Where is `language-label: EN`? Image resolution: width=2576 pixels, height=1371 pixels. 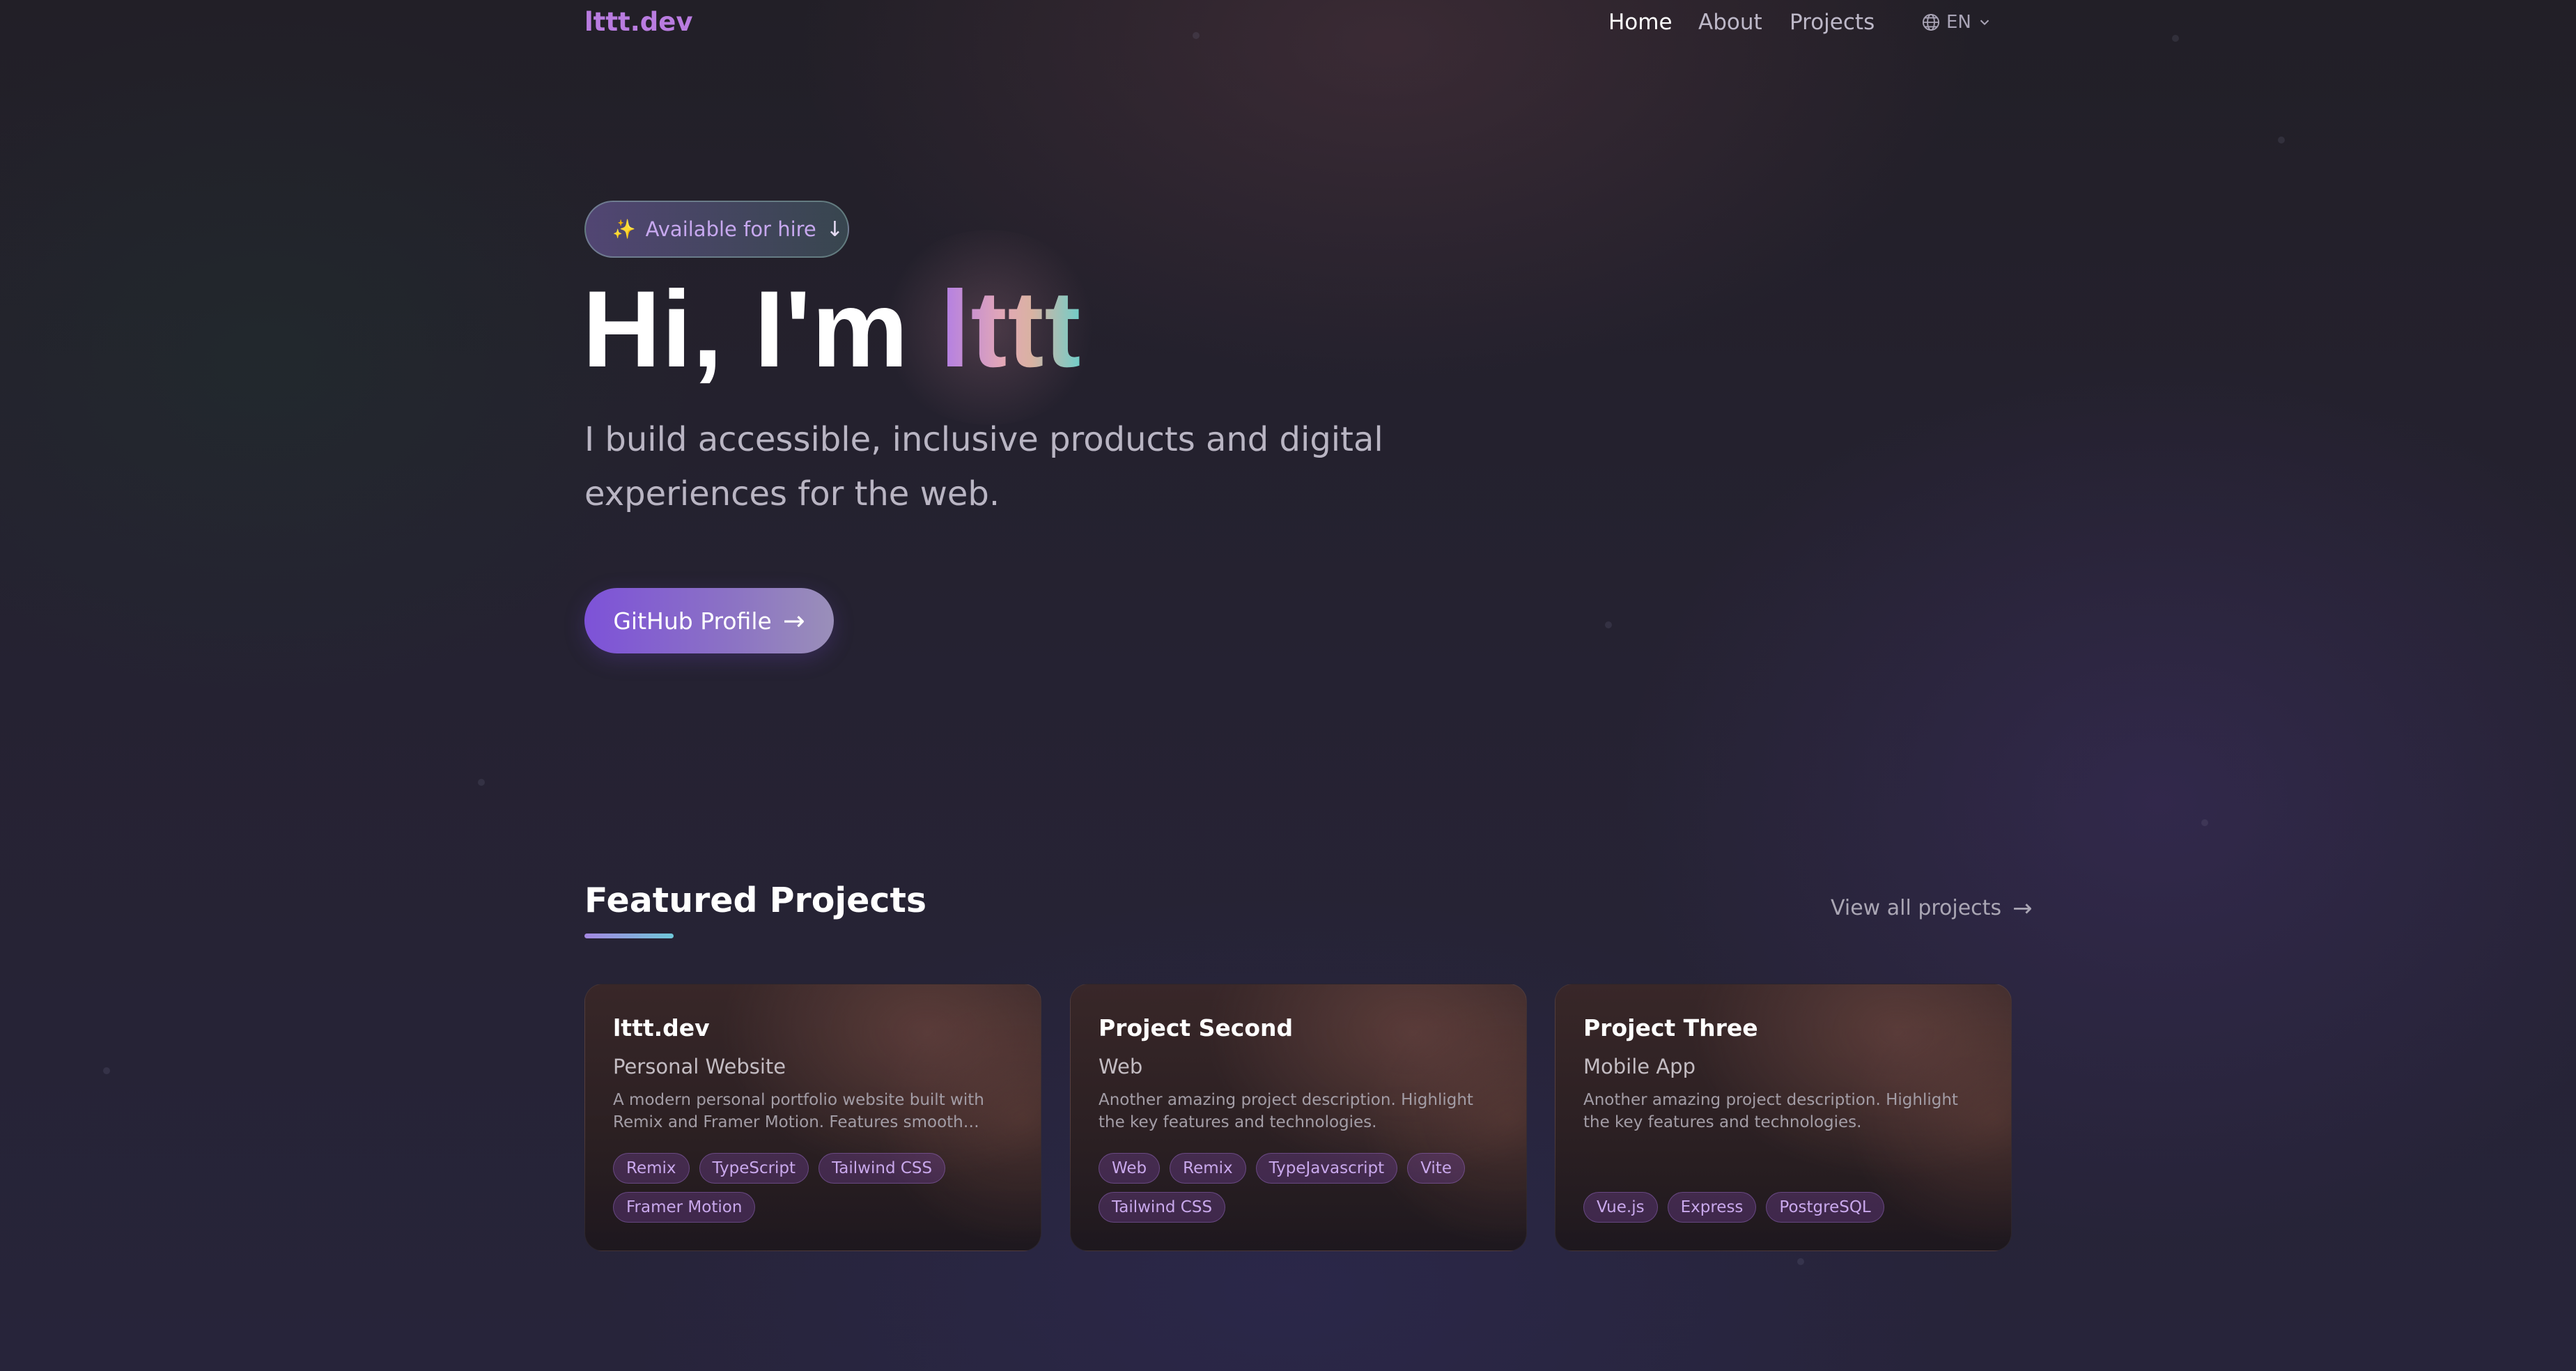 language-label: EN is located at coordinates (1958, 23).